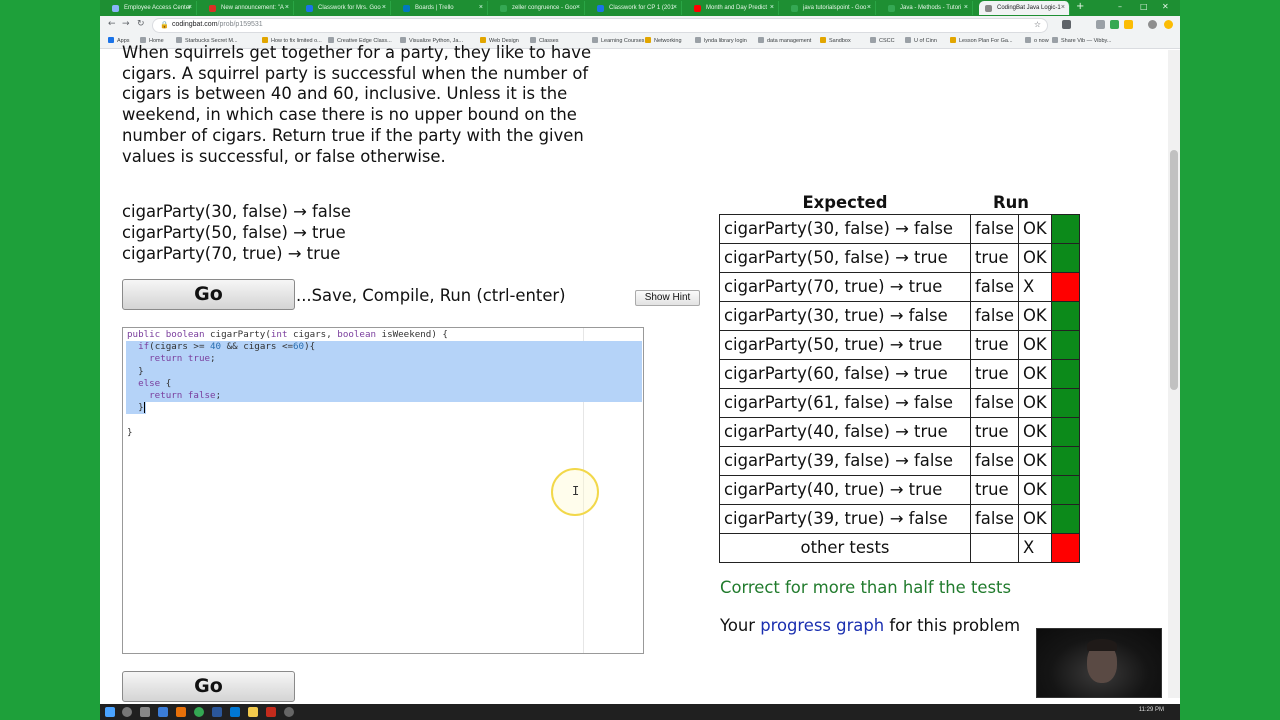 Image resolution: width=1280 pixels, height=720 pixels. What do you see at coordinates (110, 712) in the screenshot?
I see `start-icon` at bounding box center [110, 712].